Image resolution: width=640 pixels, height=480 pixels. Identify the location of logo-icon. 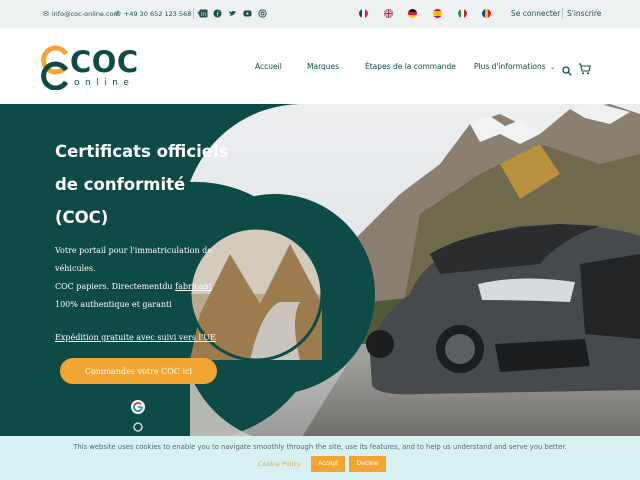
(56, 69).